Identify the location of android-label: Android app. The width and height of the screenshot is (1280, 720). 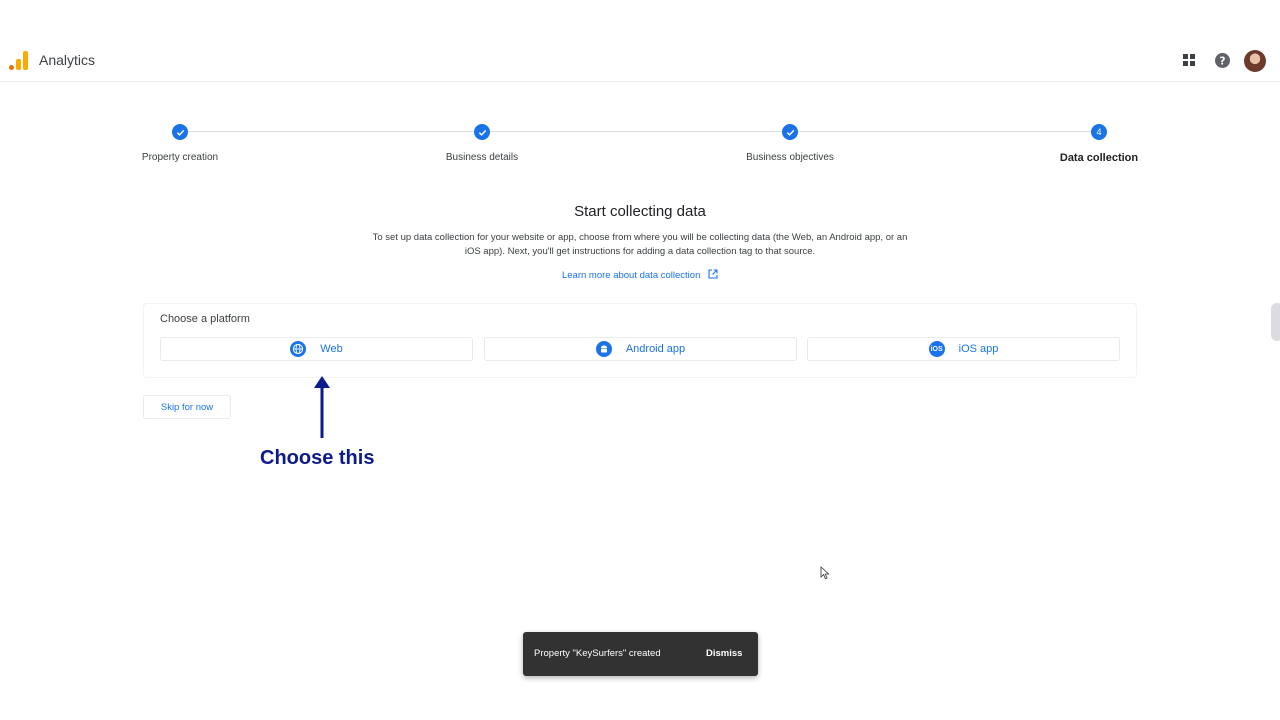
(655, 349).